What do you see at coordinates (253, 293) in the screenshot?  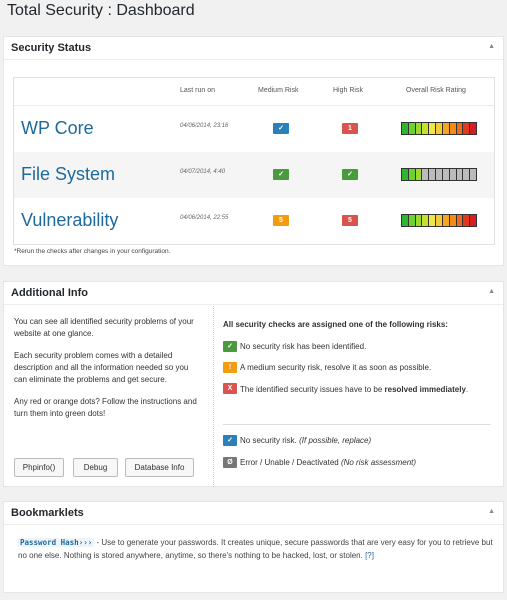 I see `additional-info-header: Additional Info ▲` at bounding box center [253, 293].